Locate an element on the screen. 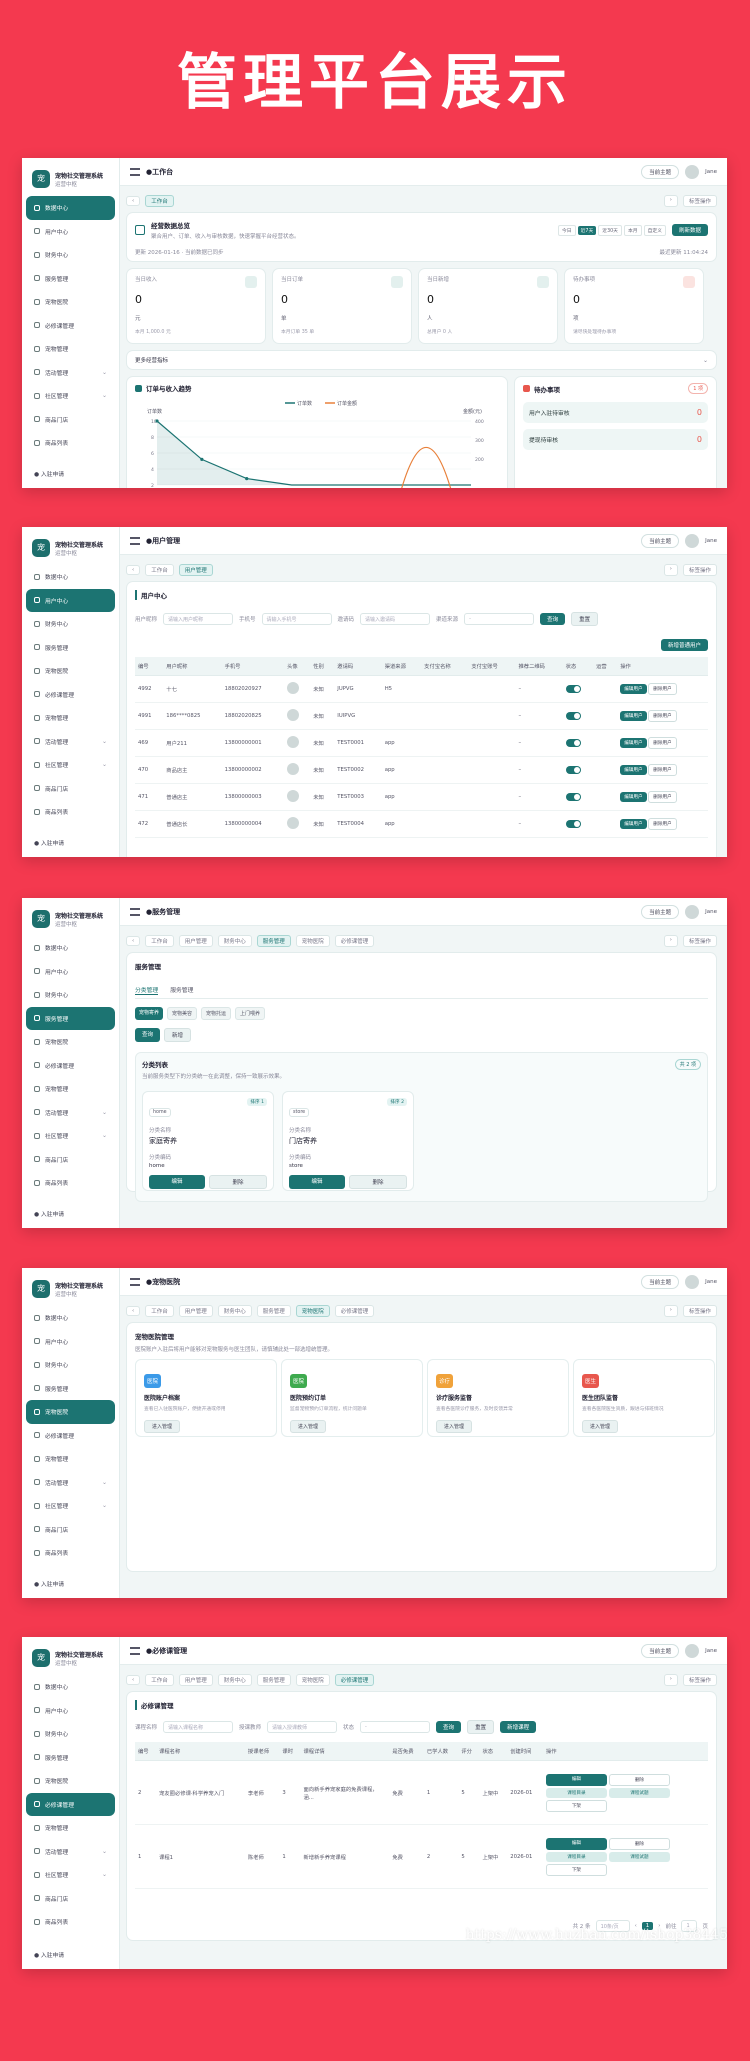 Image resolution: width=750 pixels, height=2061 pixels. range-option: 自定义 is located at coordinates (654, 230).